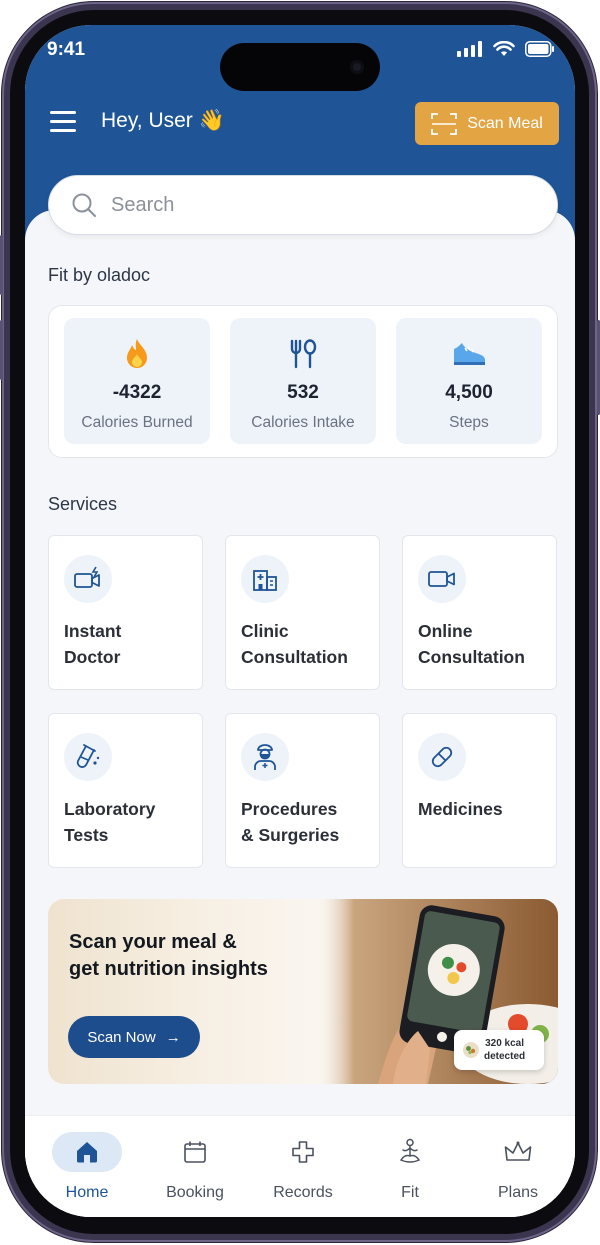 The image size is (600, 1245). Describe the element at coordinates (137, 422) in the screenshot. I see `stat-label: Calories Burned` at that location.